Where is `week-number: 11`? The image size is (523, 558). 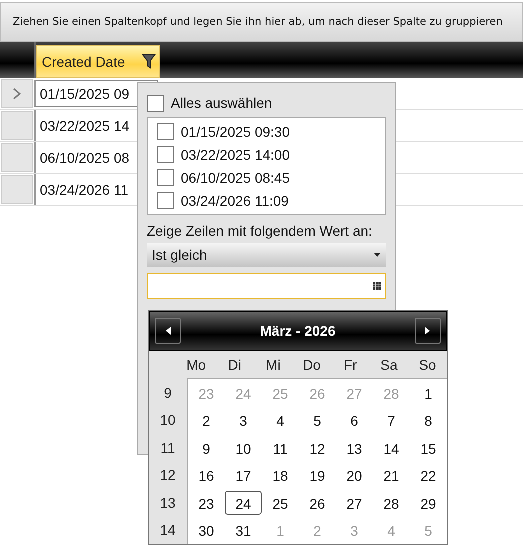
week-number: 11 is located at coordinates (168, 448).